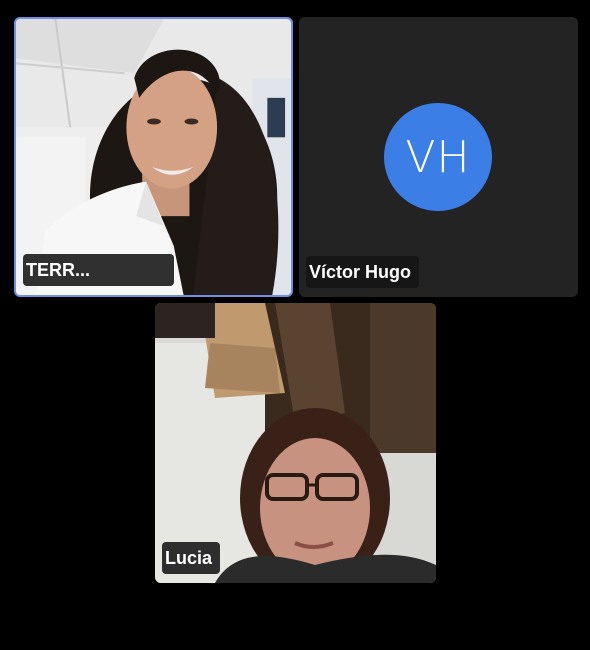 This screenshot has height=650, width=590. I want to click on participant-name-label: Víctor Hugo, so click(362, 272).